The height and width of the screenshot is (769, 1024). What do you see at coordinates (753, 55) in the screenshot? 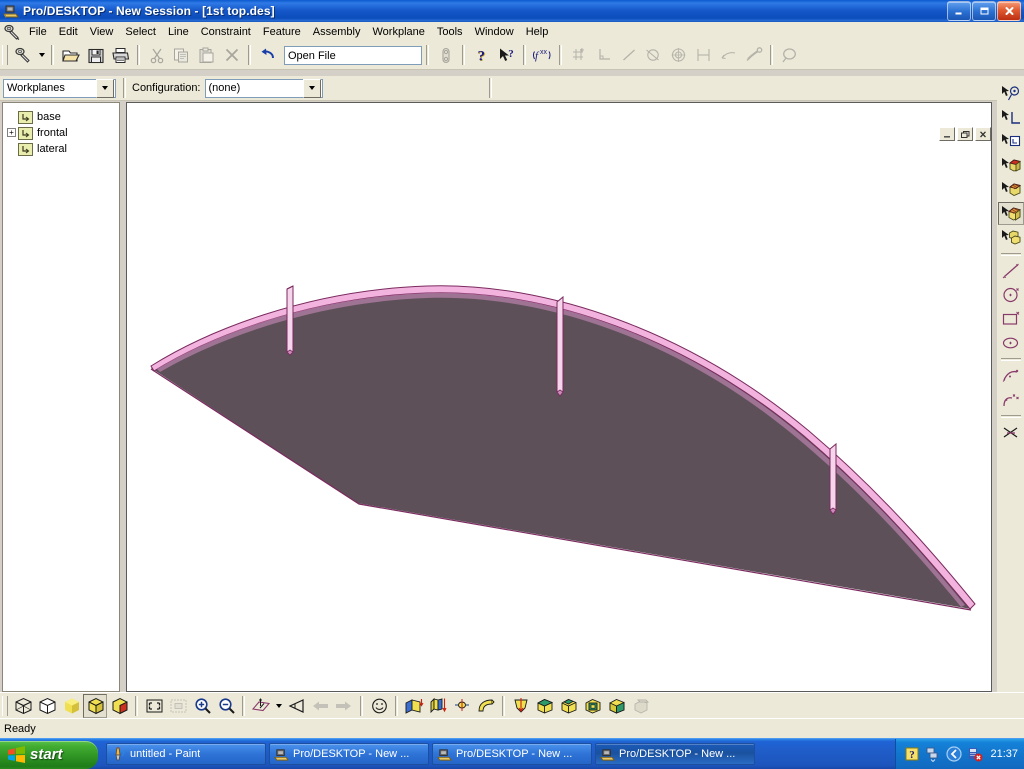
I see `fix-constraint-button` at bounding box center [753, 55].